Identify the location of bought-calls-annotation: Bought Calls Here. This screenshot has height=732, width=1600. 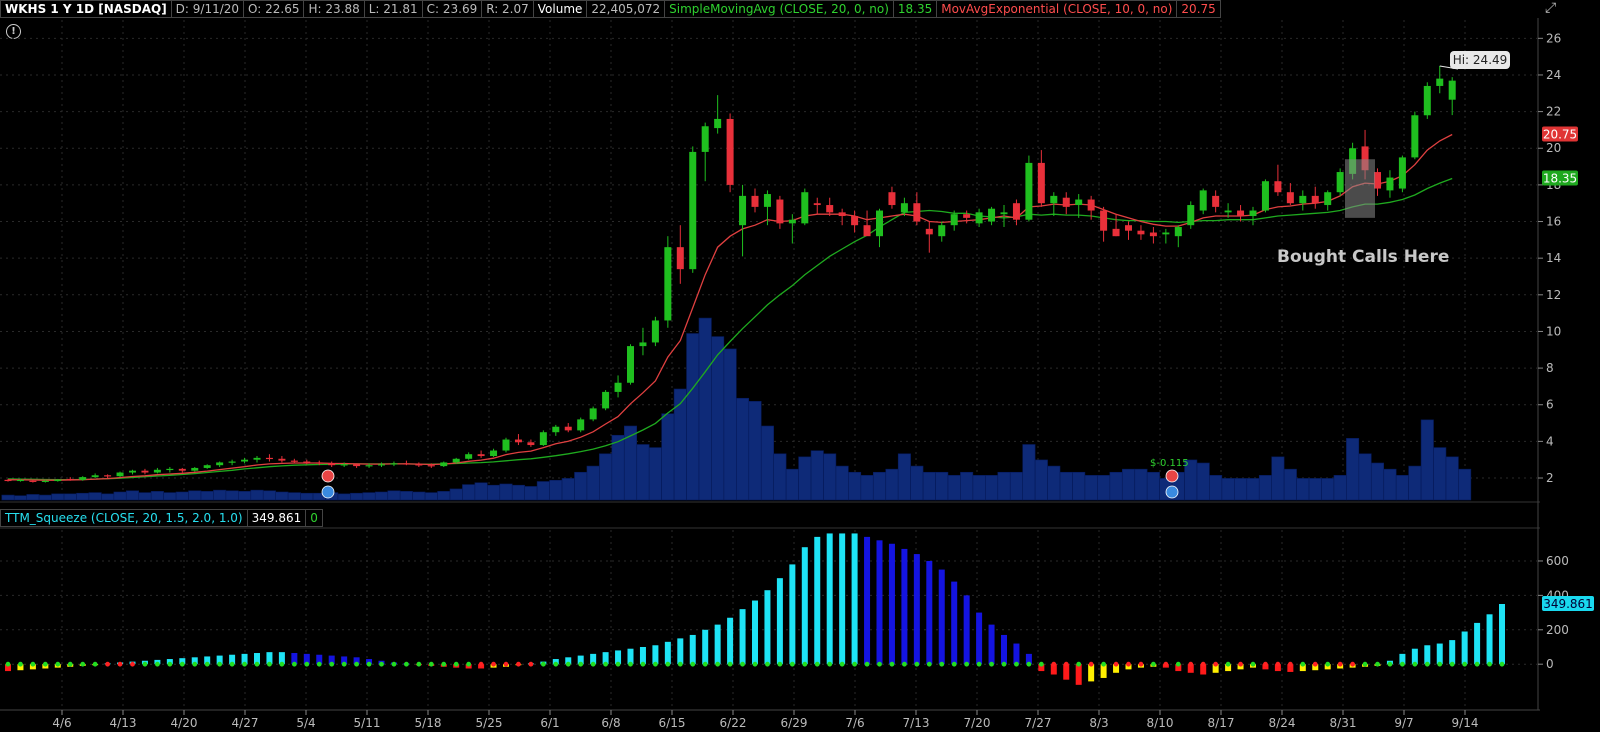
(1363, 257).